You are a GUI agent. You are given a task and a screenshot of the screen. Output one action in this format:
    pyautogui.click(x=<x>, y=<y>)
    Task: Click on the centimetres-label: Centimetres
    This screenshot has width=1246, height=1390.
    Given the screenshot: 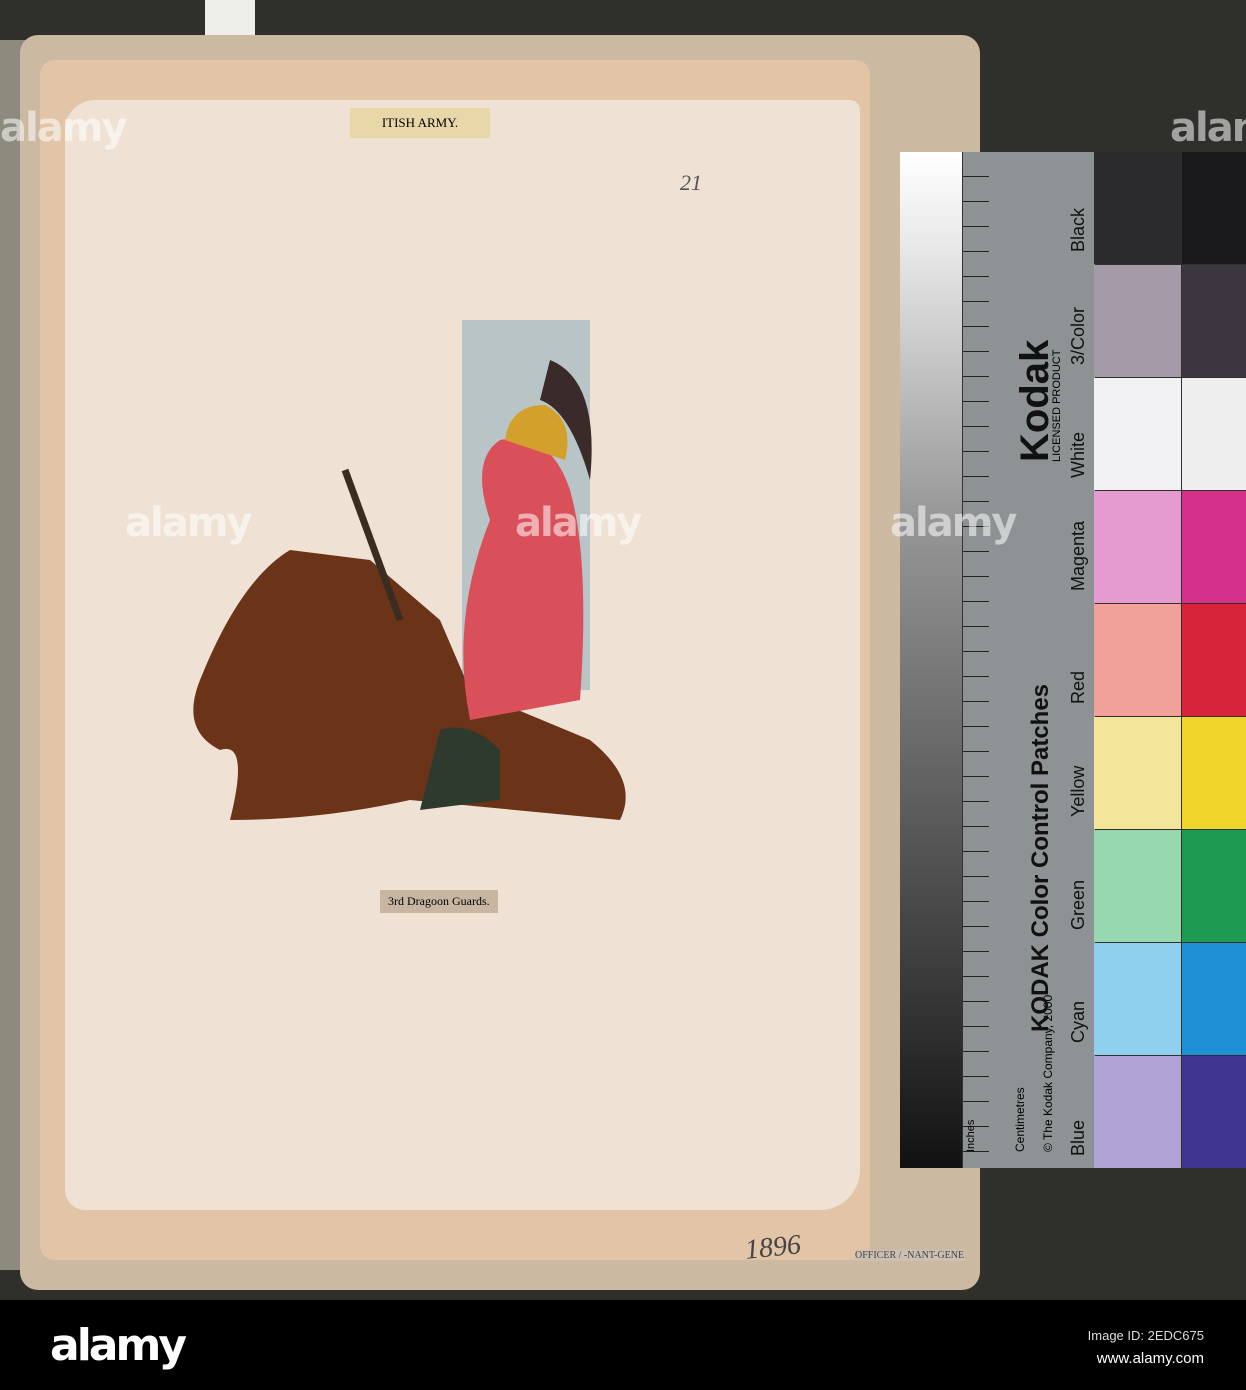 What is the action you would take?
    pyautogui.click(x=1020, y=1119)
    